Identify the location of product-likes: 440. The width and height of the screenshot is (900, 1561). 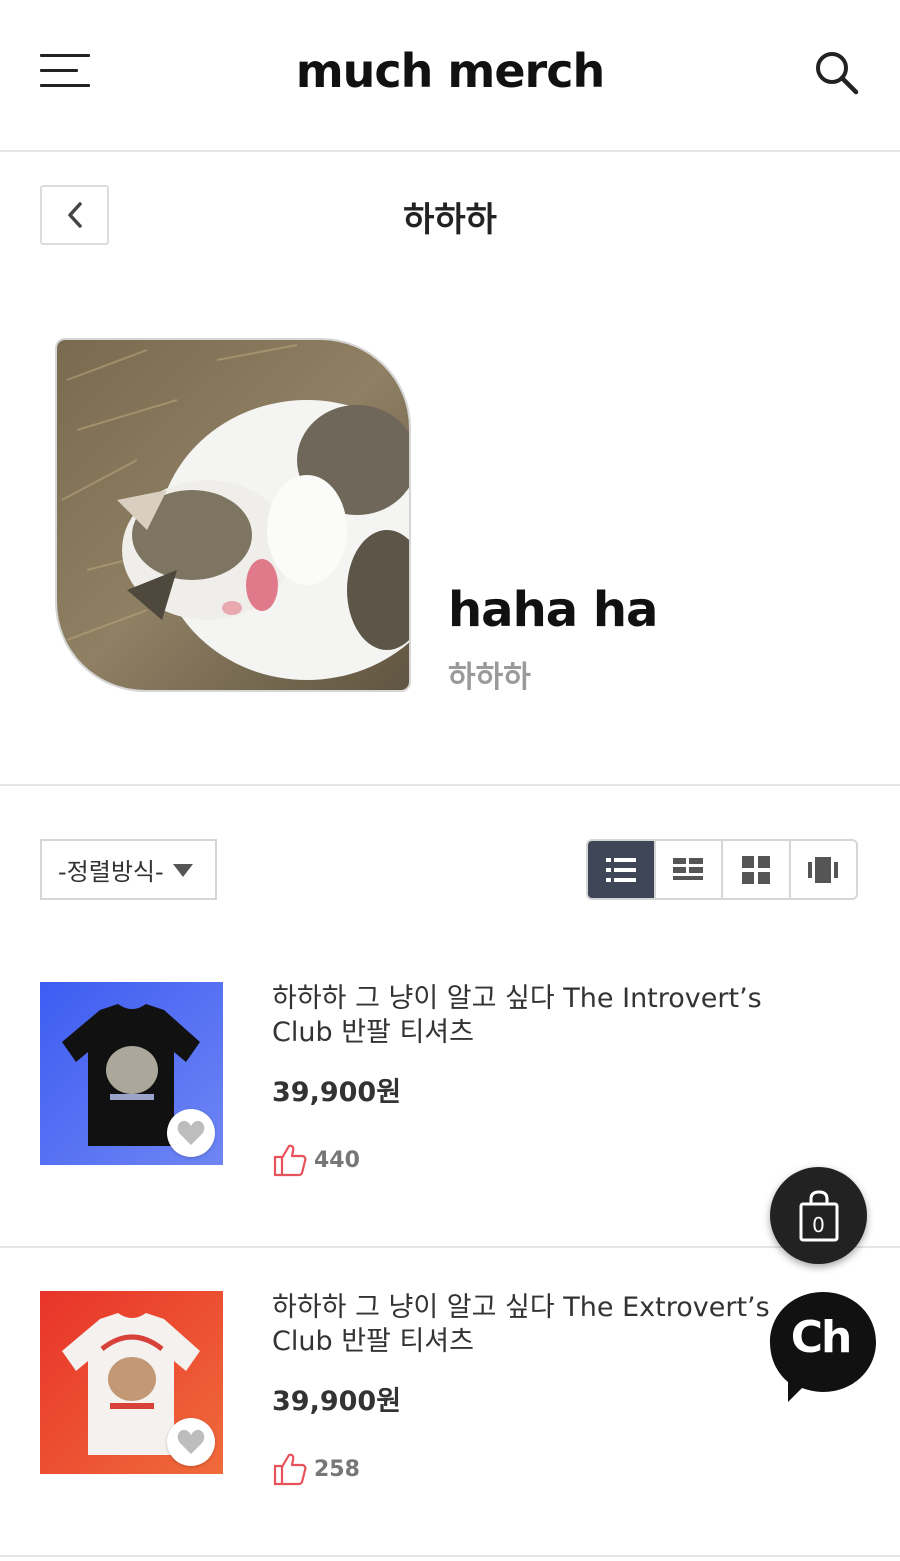
(316, 1160).